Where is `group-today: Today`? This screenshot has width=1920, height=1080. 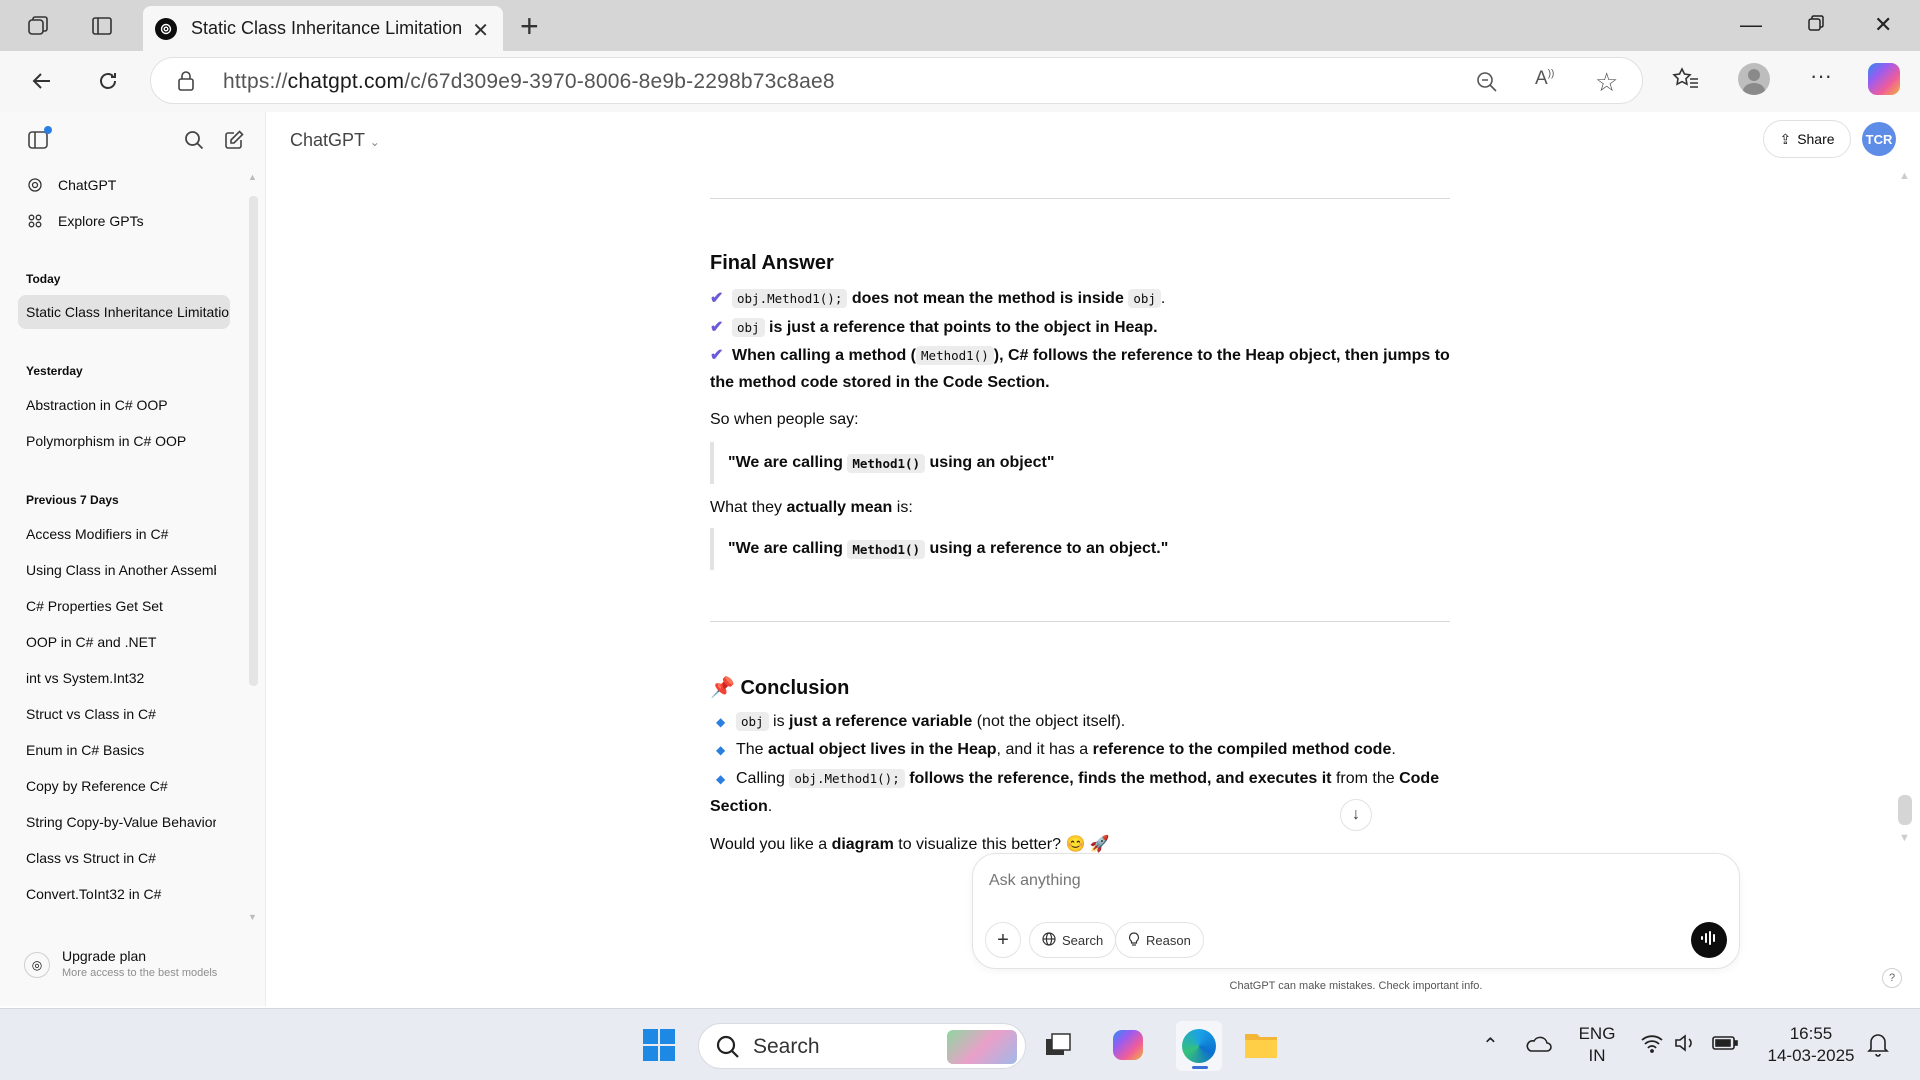 group-today: Today is located at coordinates (43, 279).